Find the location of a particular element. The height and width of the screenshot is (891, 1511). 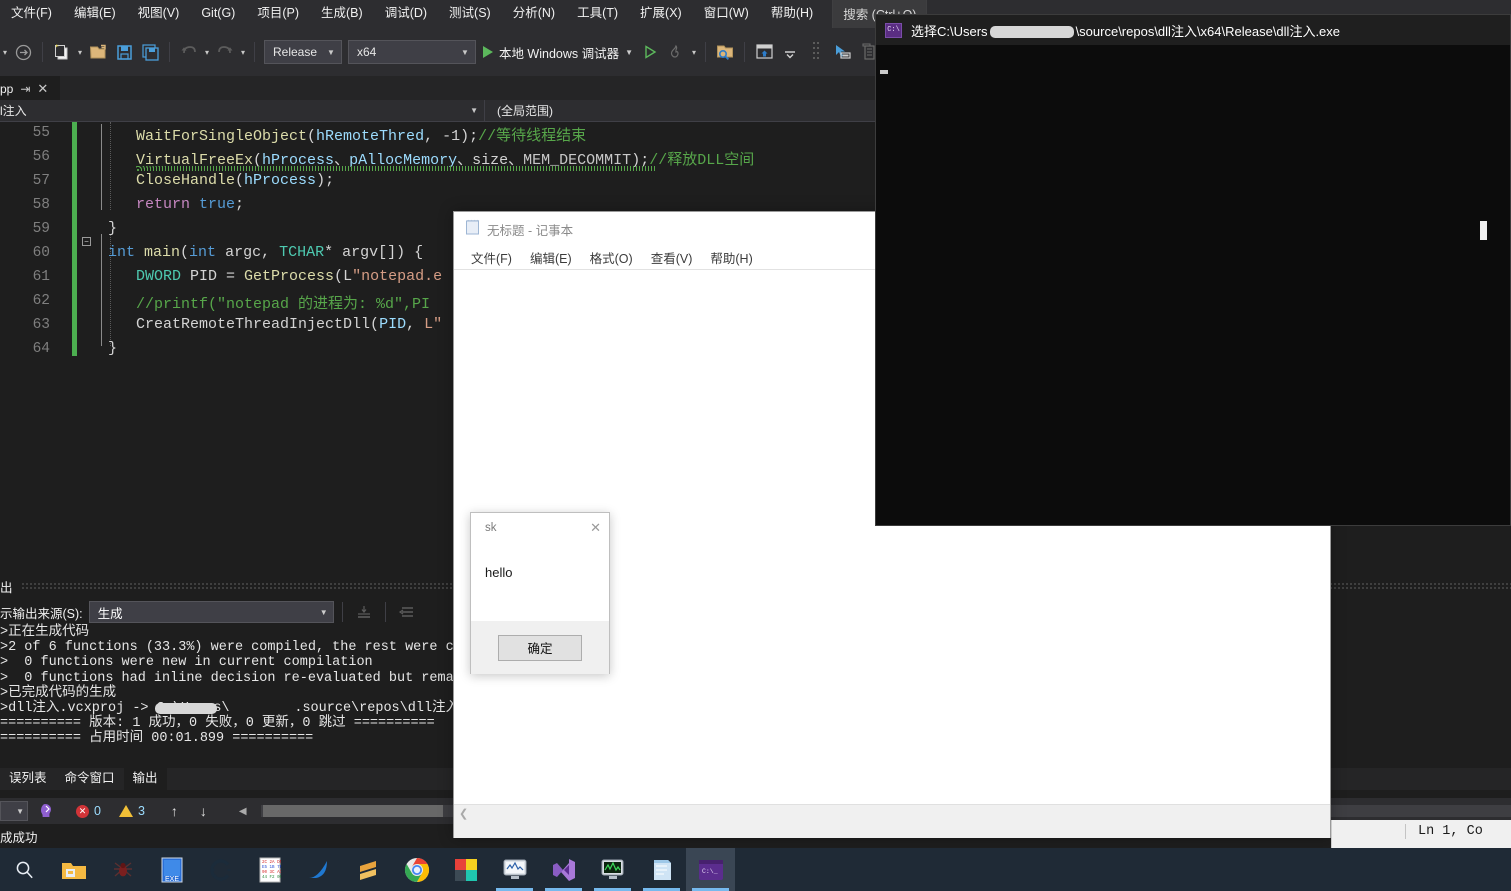

code-line: CreatRemoteThreadInjectDll(PID, L" is located at coordinates (289, 324).